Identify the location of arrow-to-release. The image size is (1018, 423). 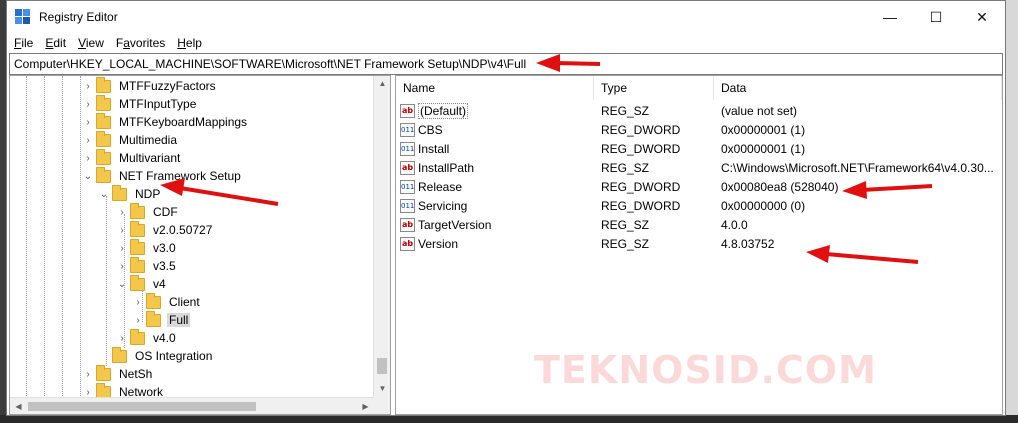
(897, 188).